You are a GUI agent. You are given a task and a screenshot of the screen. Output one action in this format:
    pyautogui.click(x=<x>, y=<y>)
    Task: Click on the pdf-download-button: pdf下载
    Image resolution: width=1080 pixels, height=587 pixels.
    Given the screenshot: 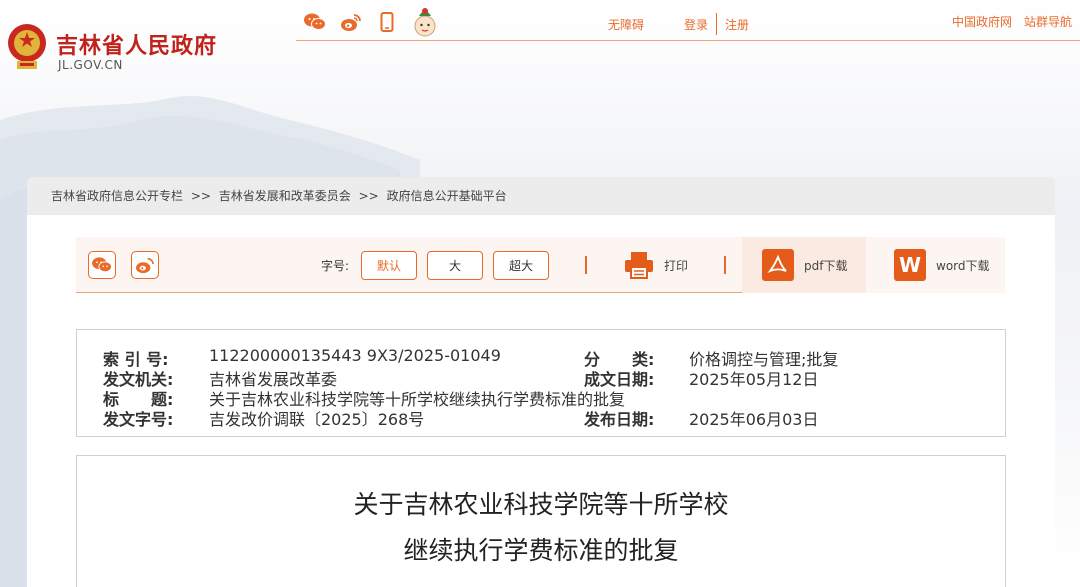 What is the action you would take?
    pyautogui.click(x=804, y=265)
    